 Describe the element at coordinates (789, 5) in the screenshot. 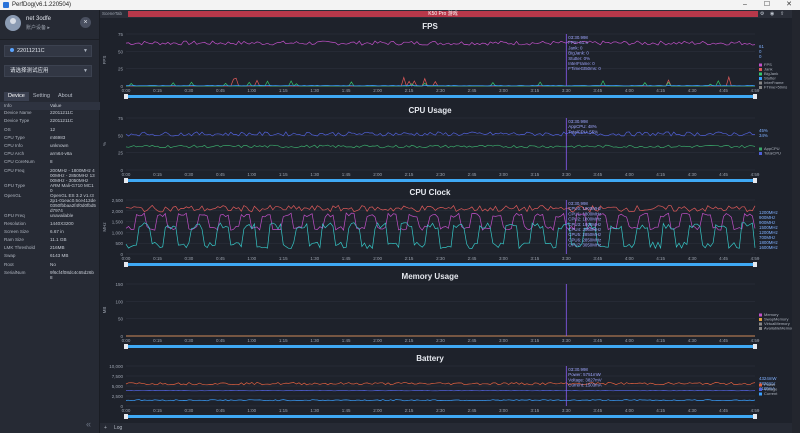

I see `close-button: ✕` at that location.